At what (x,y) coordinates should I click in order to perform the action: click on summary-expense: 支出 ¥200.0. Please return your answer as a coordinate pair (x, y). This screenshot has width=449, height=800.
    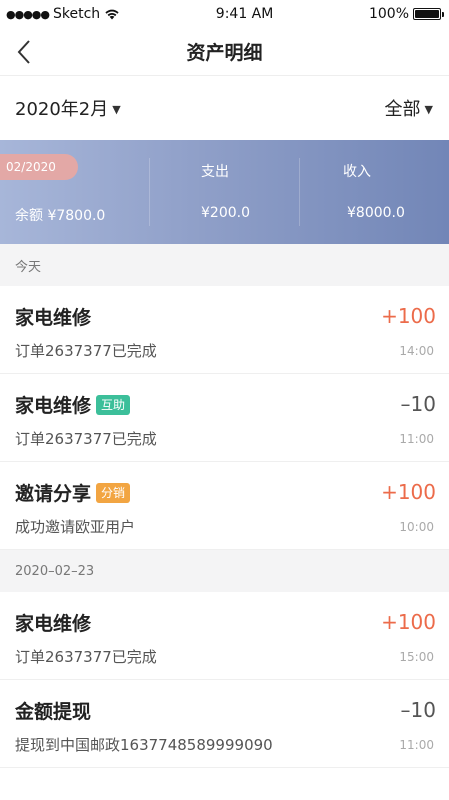
    Looking at the image, I should click on (224, 192).